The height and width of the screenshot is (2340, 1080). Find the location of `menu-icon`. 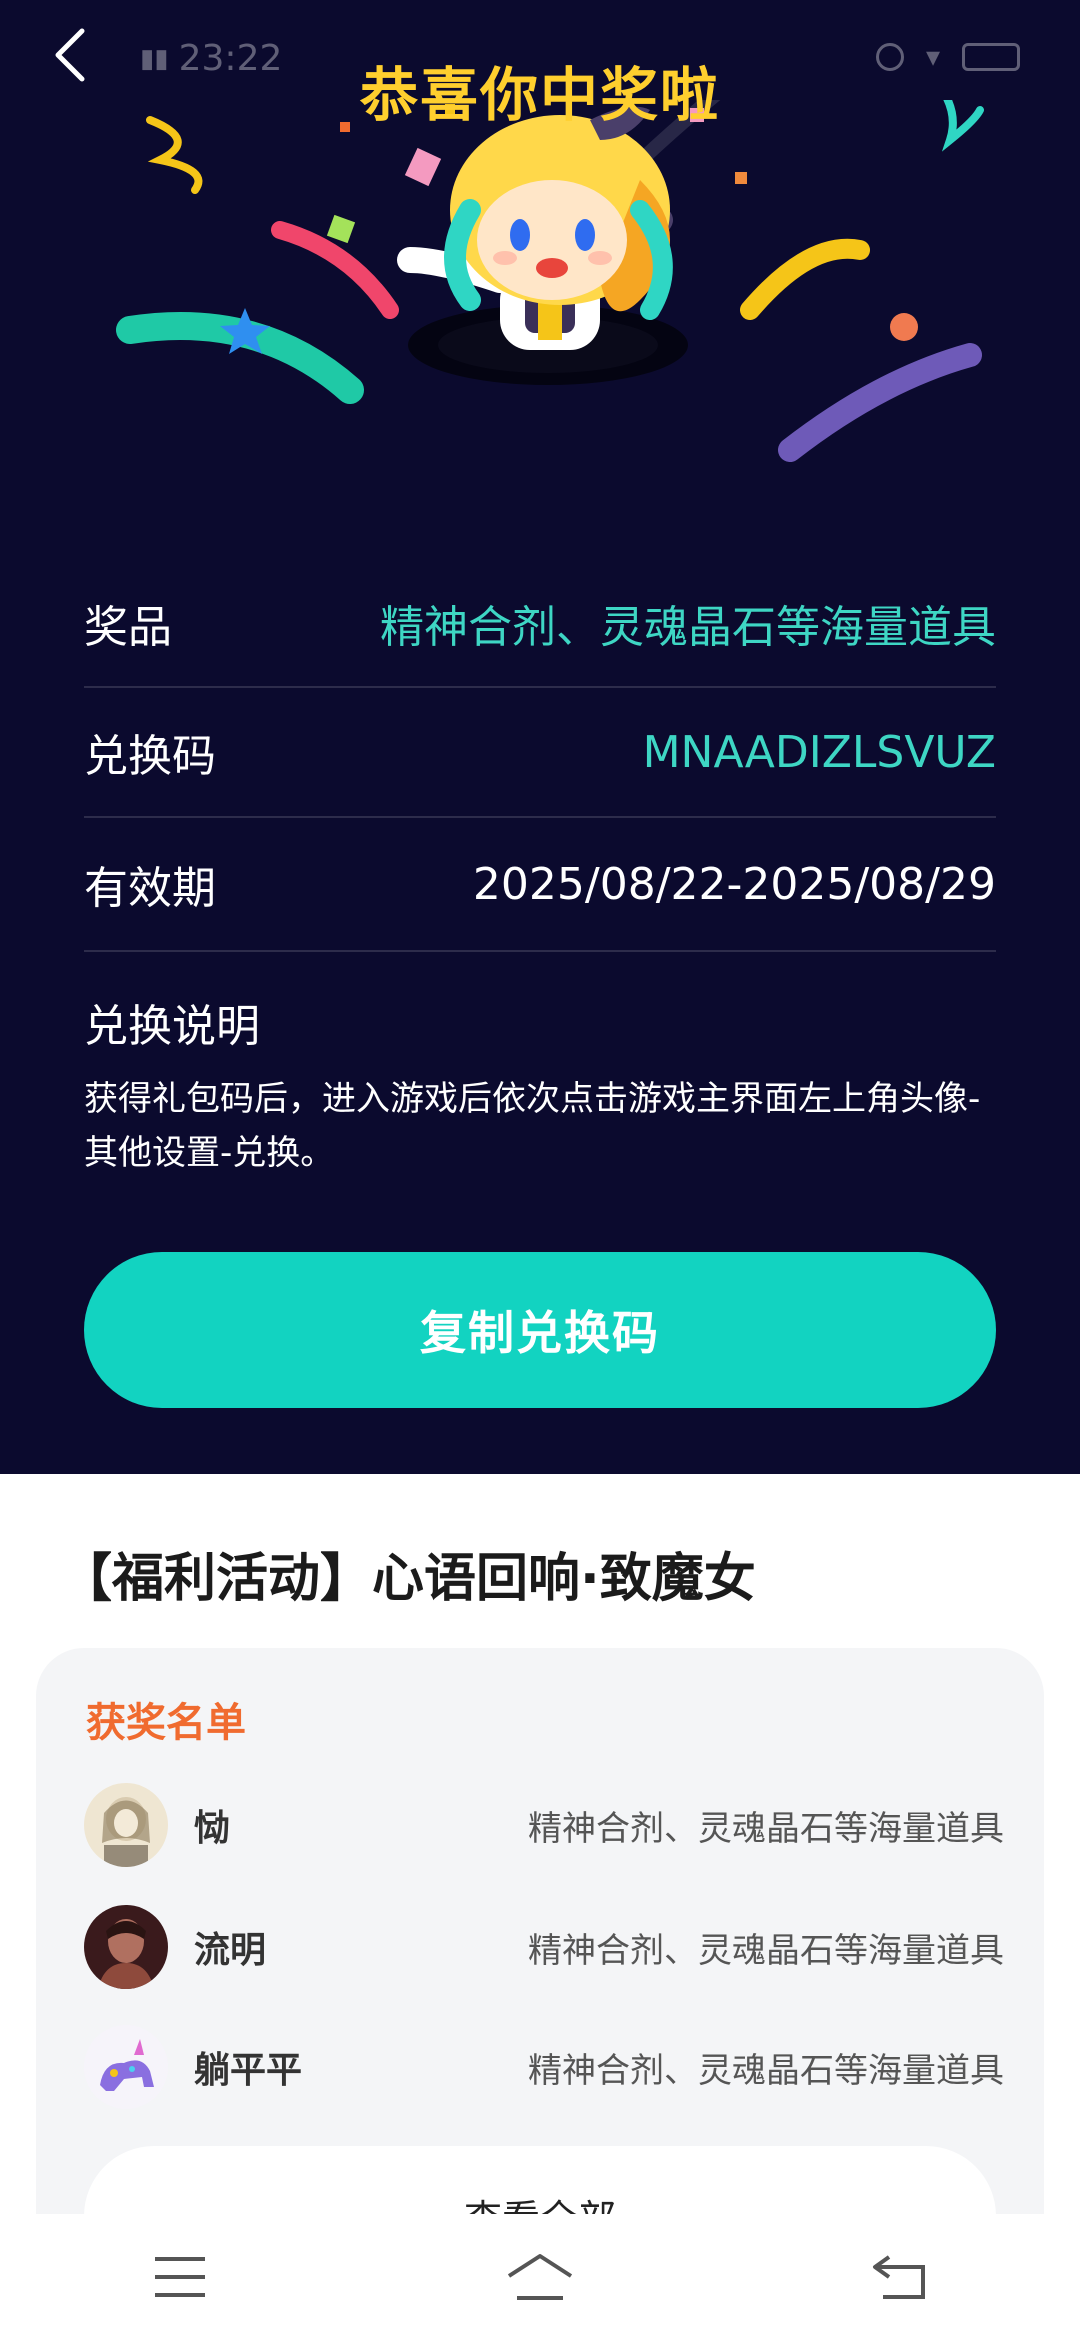

menu-icon is located at coordinates (180, 2277).